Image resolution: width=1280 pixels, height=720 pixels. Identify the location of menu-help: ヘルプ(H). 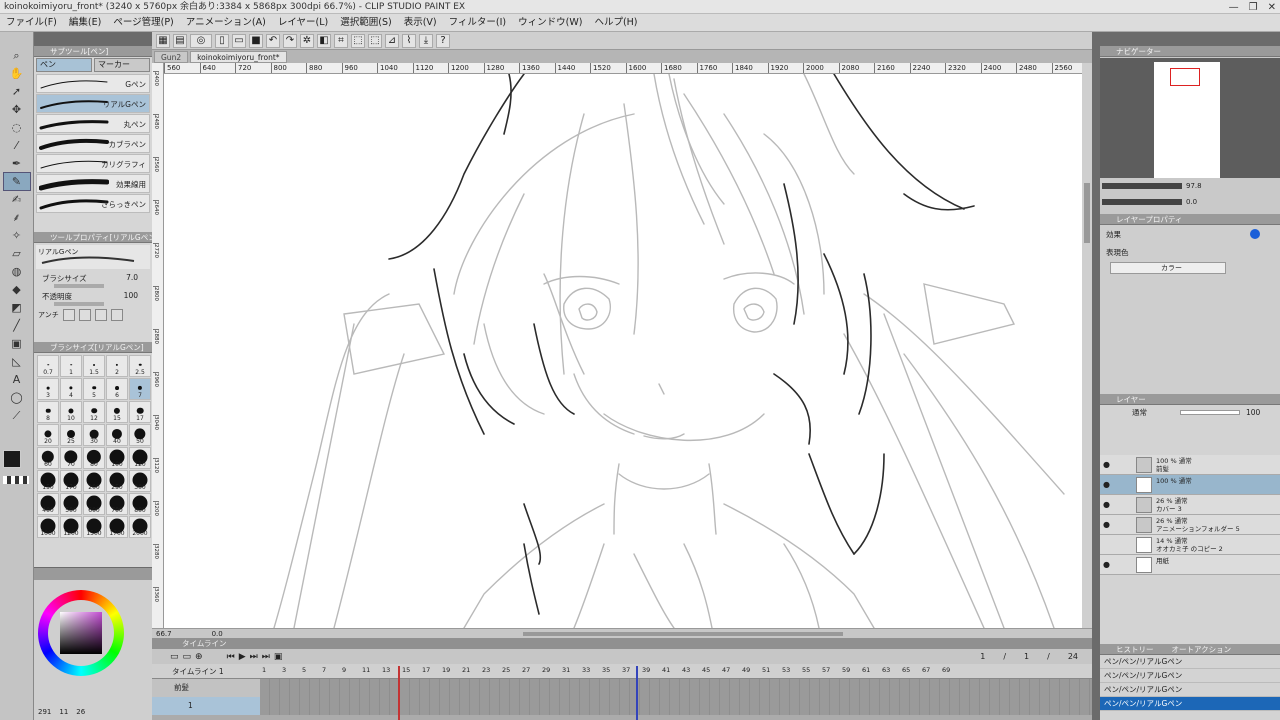
(615, 23).